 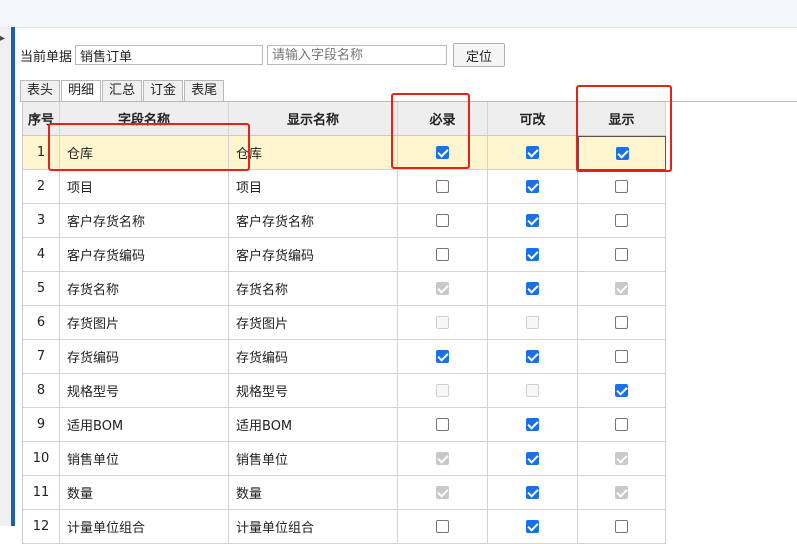 I want to click on current-document-input, so click(x=169, y=55).